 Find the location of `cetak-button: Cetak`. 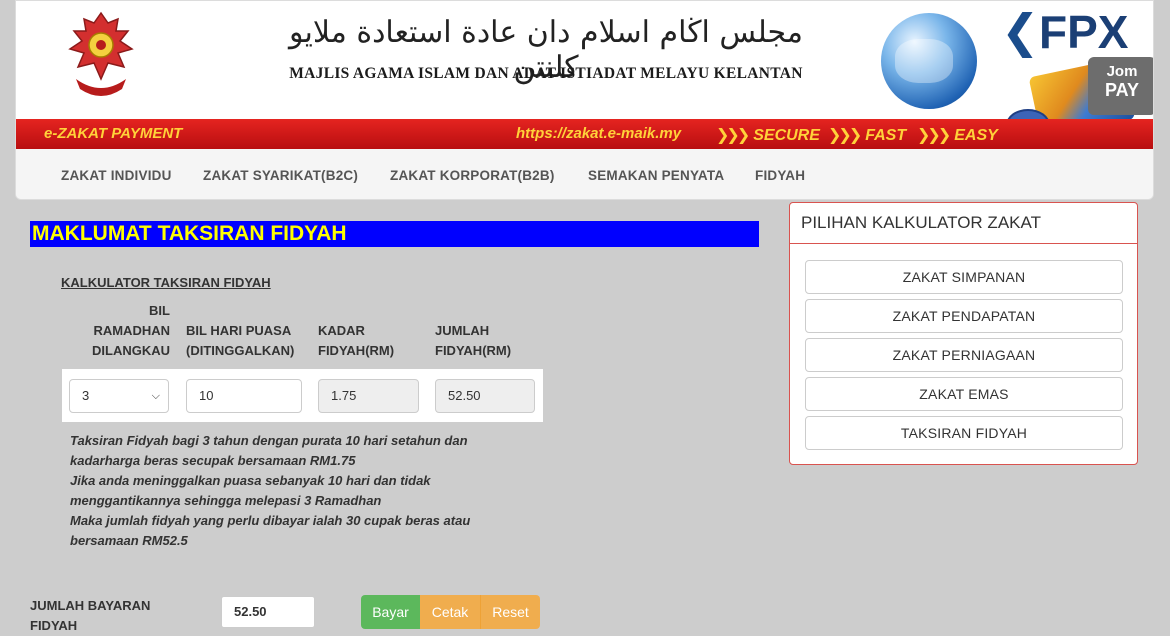

cetak-button: Cetak is located at coordinates (450, 612).